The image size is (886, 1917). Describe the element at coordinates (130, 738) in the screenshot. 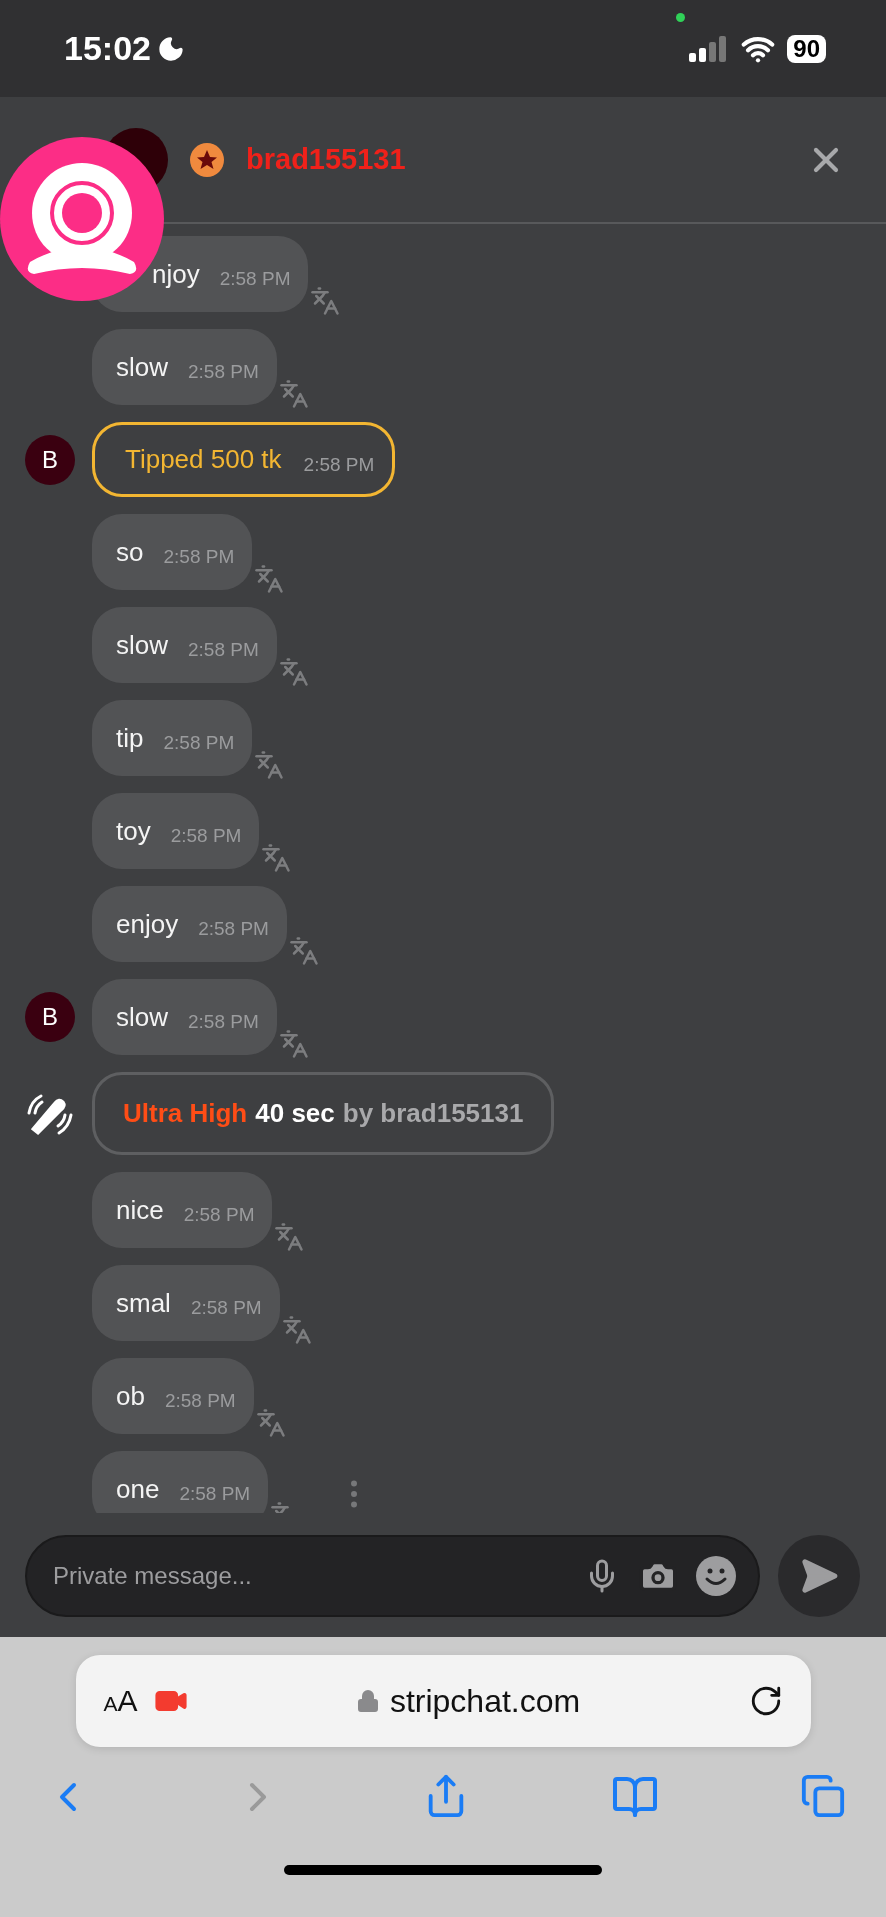

I see `message-text: tip` at that location.